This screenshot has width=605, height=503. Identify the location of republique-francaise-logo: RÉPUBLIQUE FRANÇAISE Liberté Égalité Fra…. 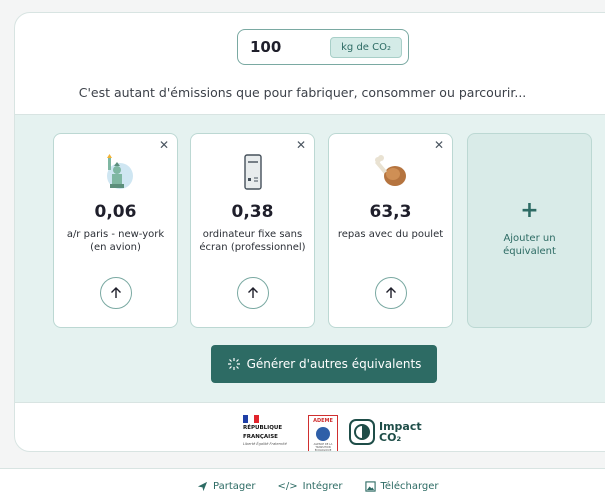
(269, 430).